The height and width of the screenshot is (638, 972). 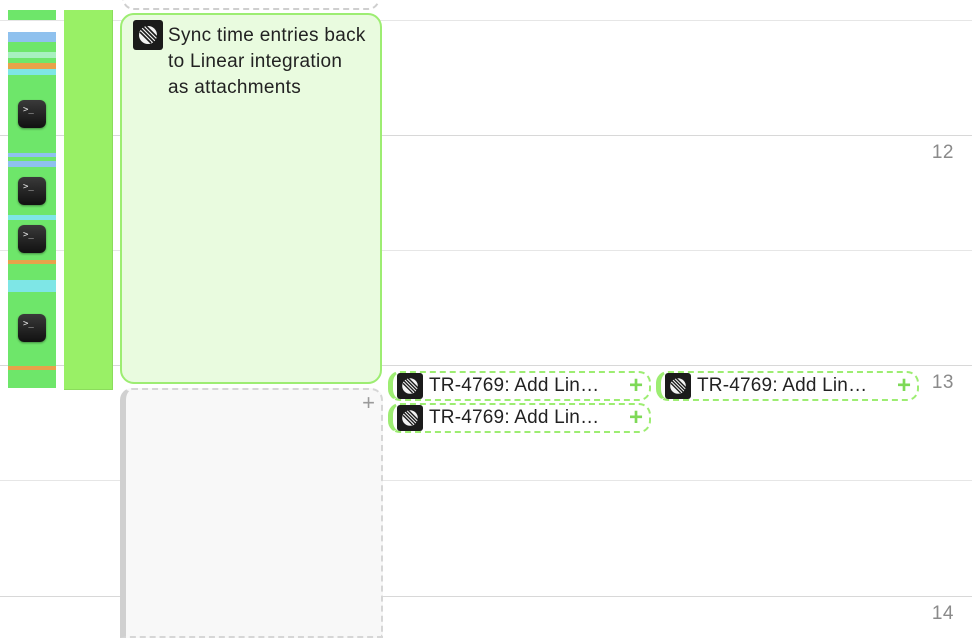 What do you see at coordinates (88, 200) in the screenshot?
I see `tracked-time-bar` at bounding box center [88, 200].